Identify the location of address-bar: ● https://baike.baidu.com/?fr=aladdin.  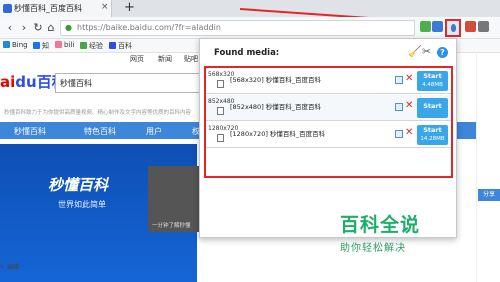
(237, 28).